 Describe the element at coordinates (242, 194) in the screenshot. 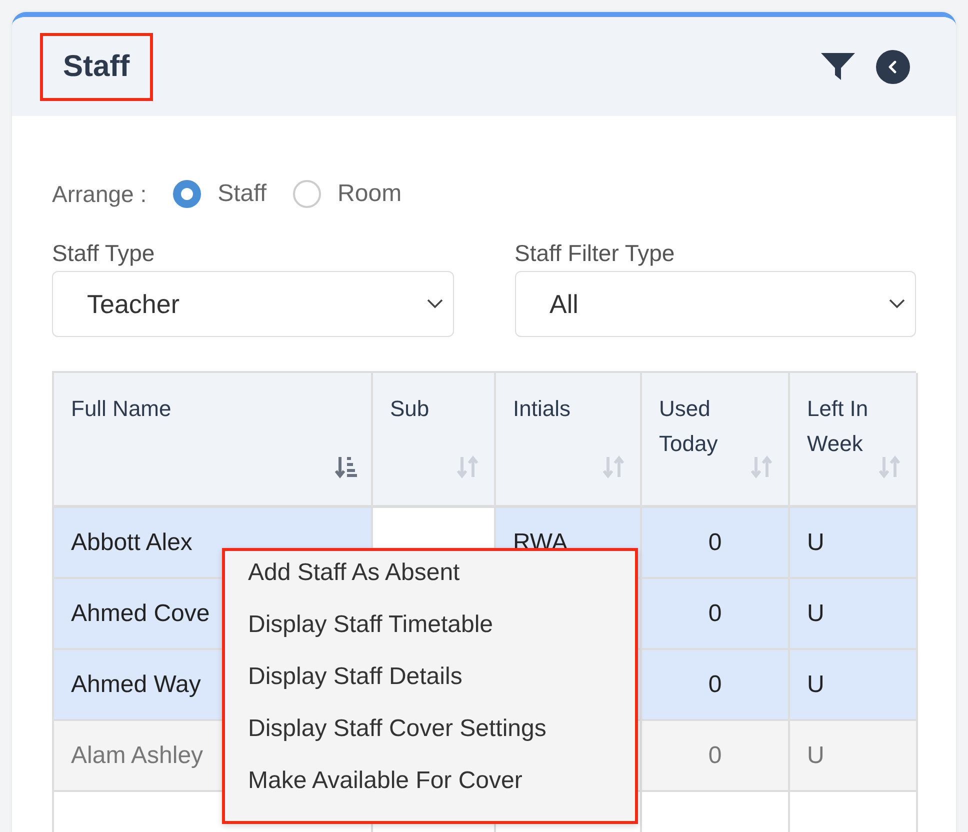

I see `radio-label: Staff` at that location.